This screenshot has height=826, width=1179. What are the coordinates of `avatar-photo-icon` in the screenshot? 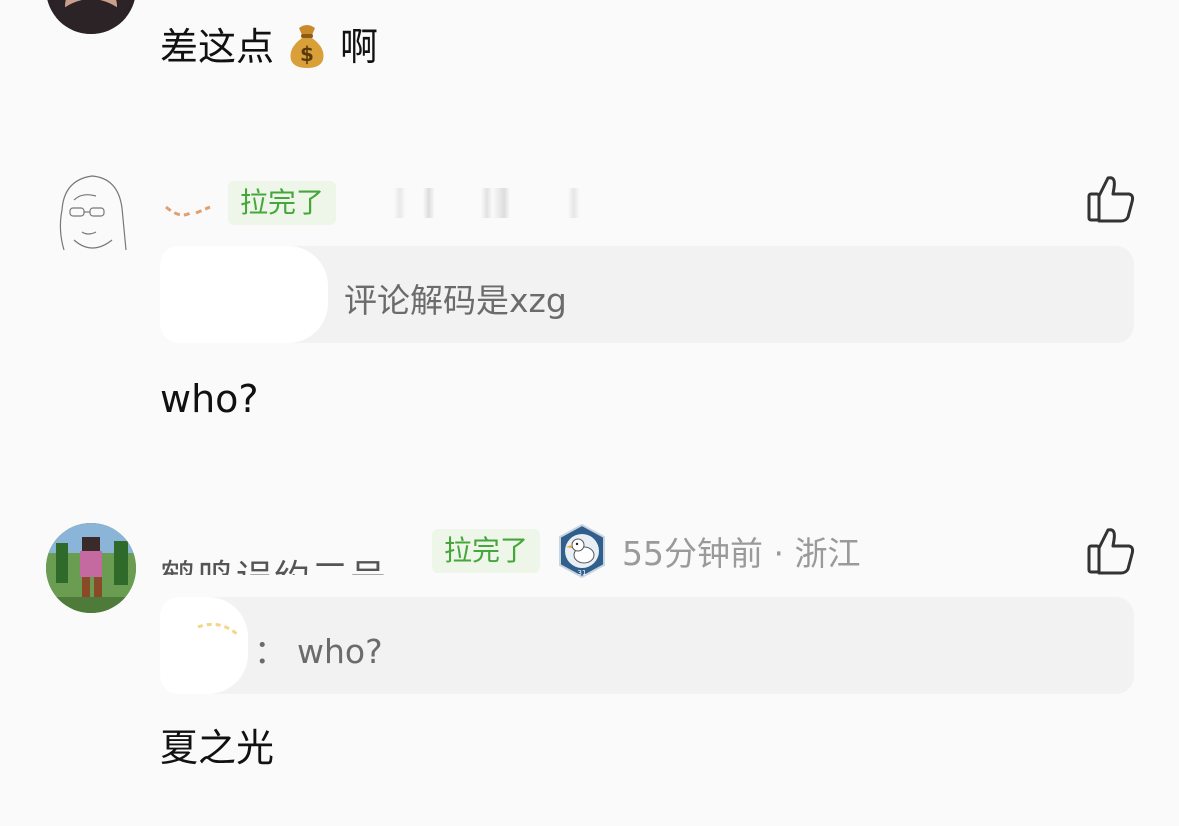 It's located at (91, 17).